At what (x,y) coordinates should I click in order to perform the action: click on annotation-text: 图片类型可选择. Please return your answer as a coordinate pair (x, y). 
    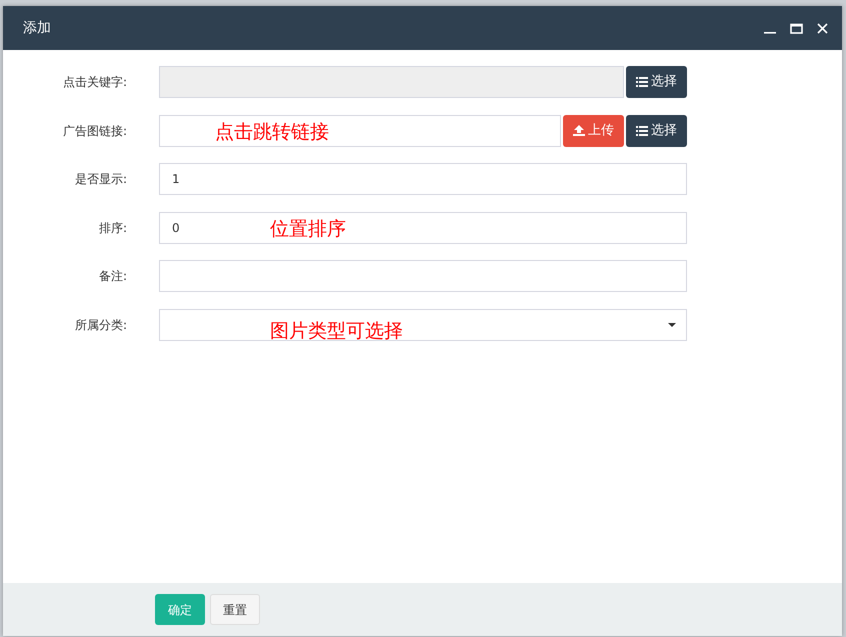
    Looking at the image, I should click on (336, 331).